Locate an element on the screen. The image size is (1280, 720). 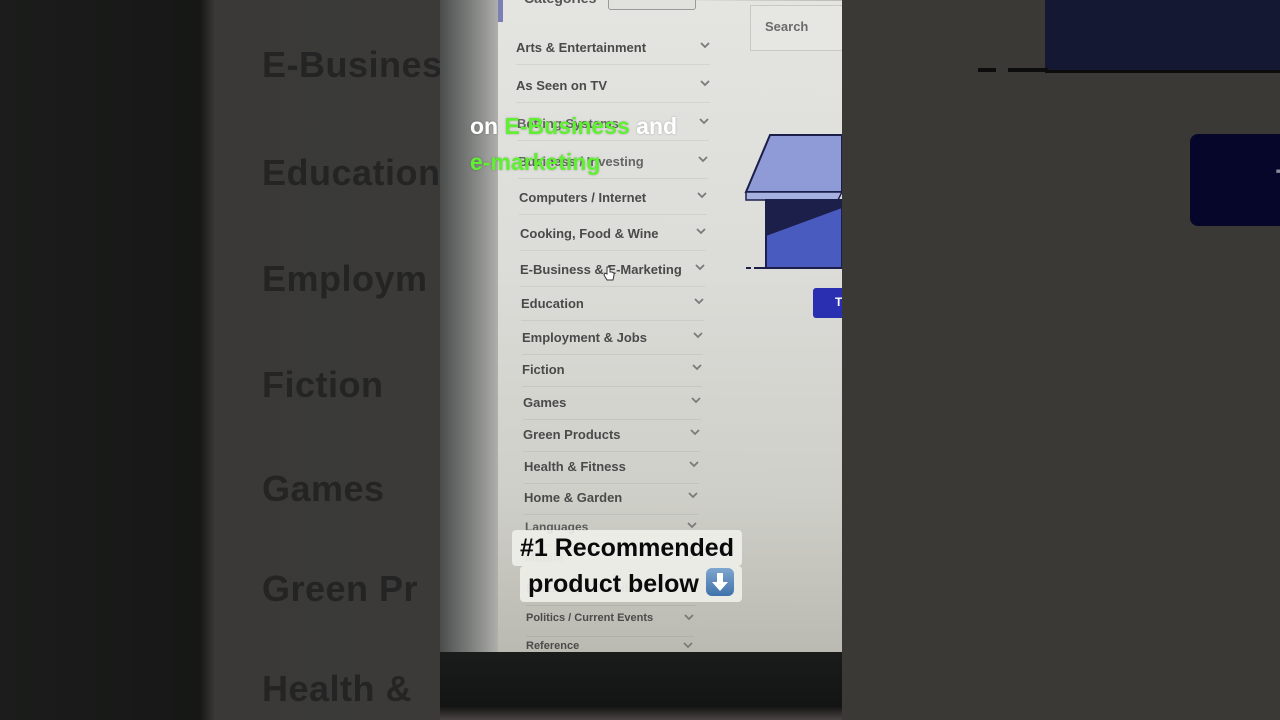
category-item: Education is located at coordinates (612, 305).